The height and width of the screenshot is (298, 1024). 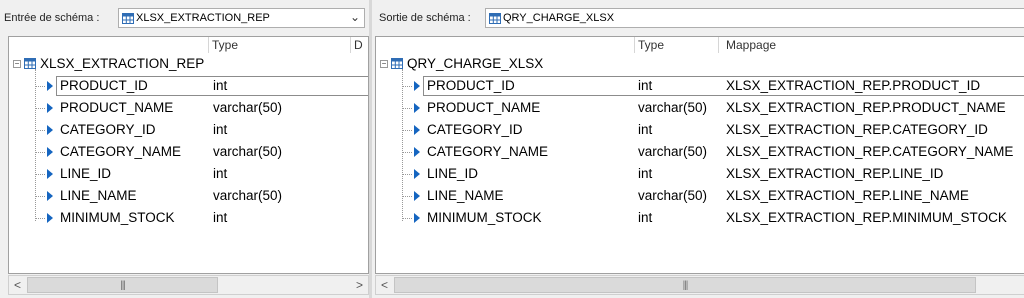 I want to click on input-schema-select: XLSX_EXTRACTION_REP ⌄, so click(x=241, y=18).